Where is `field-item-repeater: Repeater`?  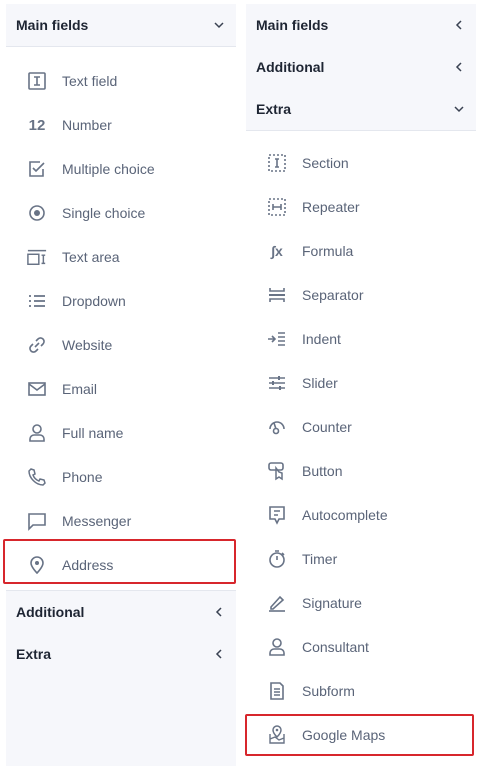
field-item-repeater: Repeater is located at coordinates (361, 207).